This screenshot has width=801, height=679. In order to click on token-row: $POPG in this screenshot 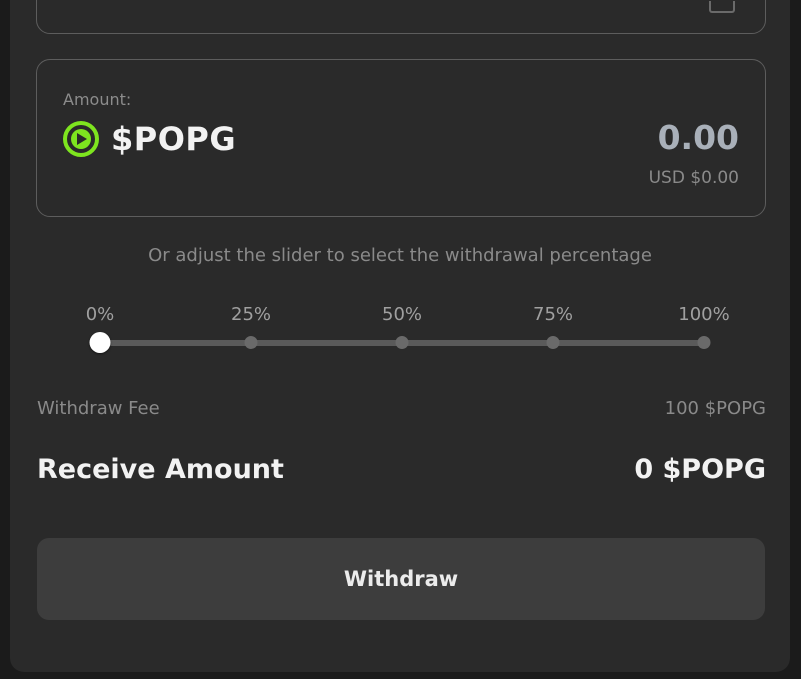, I will do `click(149, 139)`.